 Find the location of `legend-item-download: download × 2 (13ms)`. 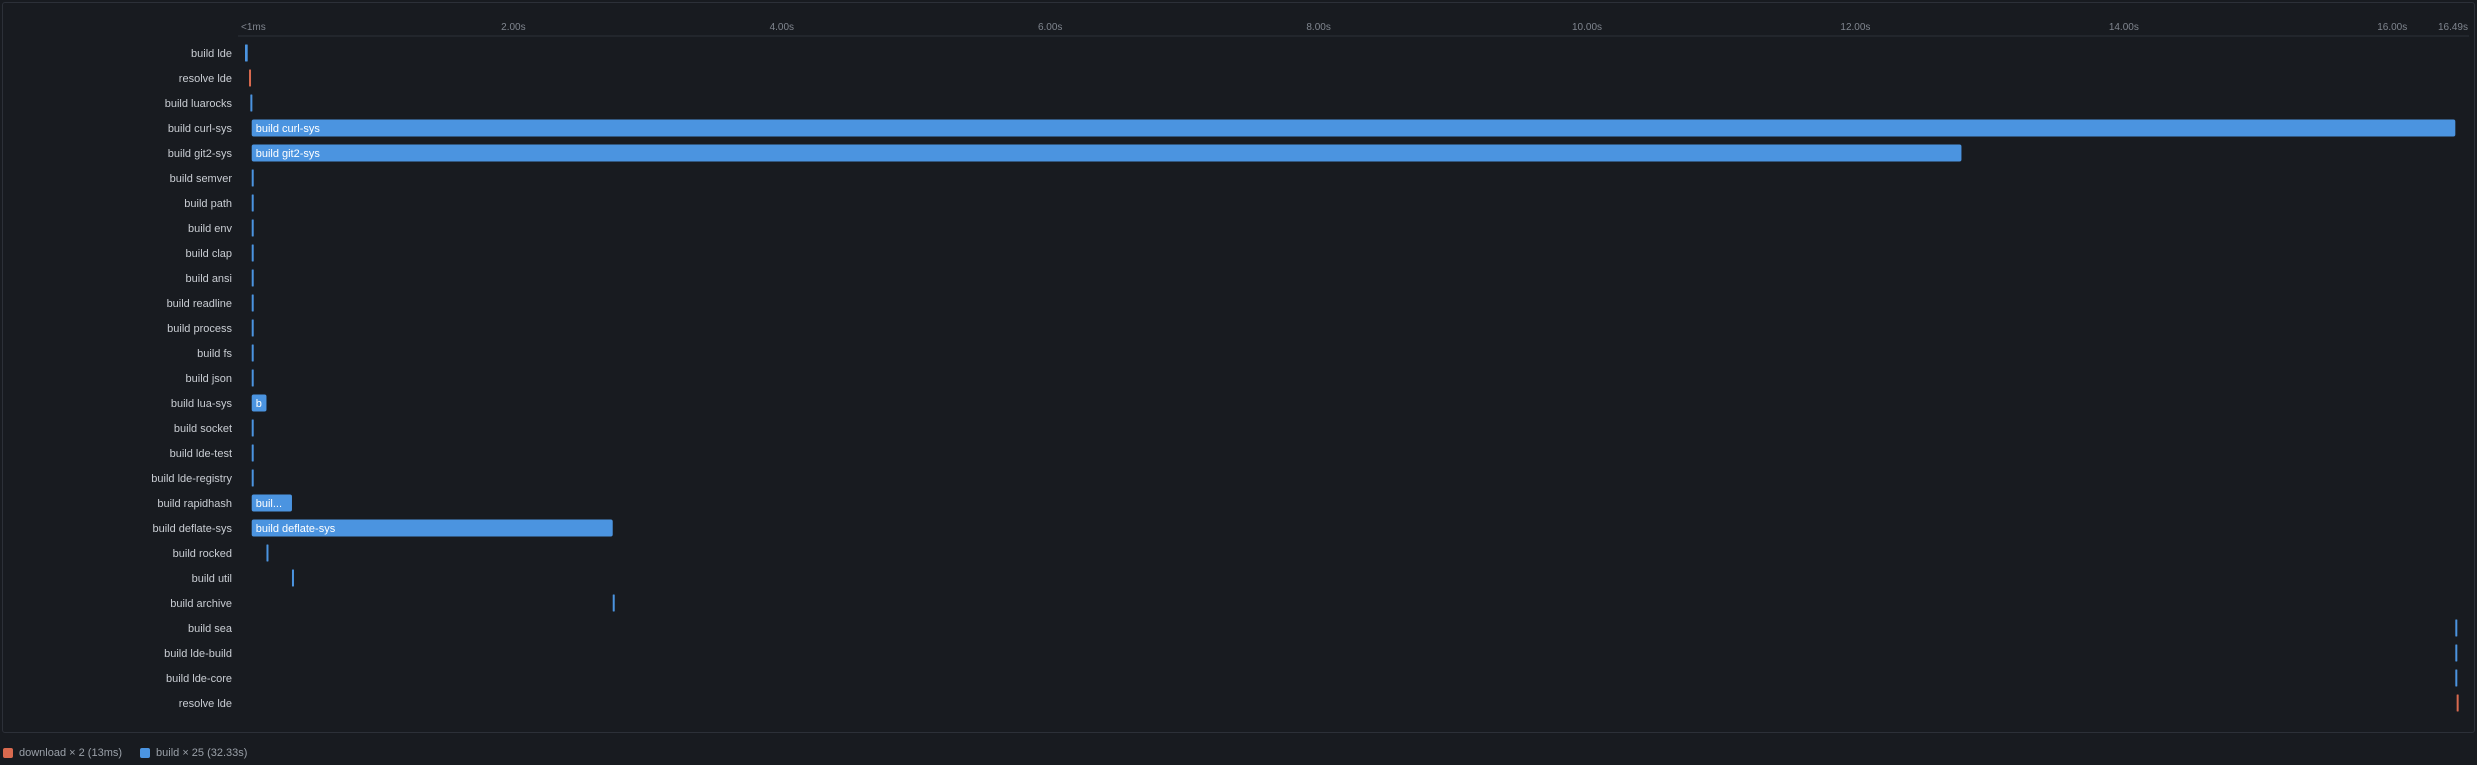

legend-item-download: download × 2 (13ms) is located at coordinates (62, 753).